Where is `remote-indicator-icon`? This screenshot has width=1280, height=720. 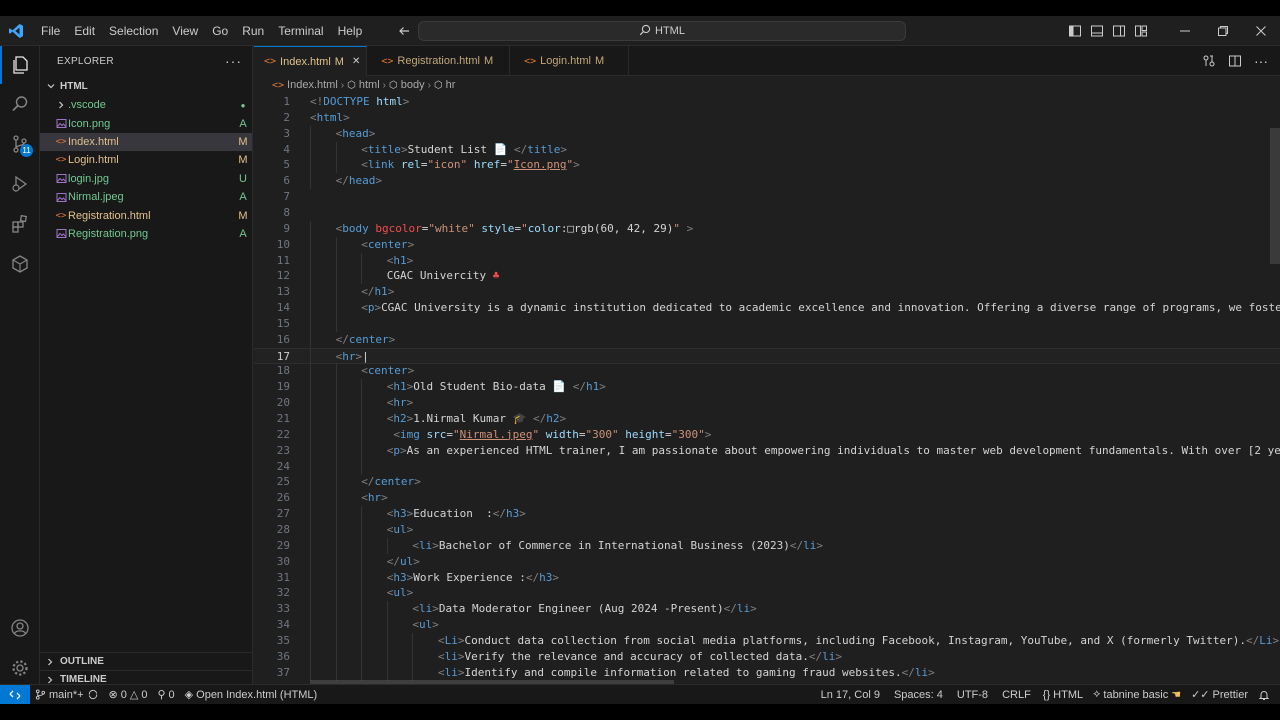 remote-indicator-icon is located at coordinates (15, 694).